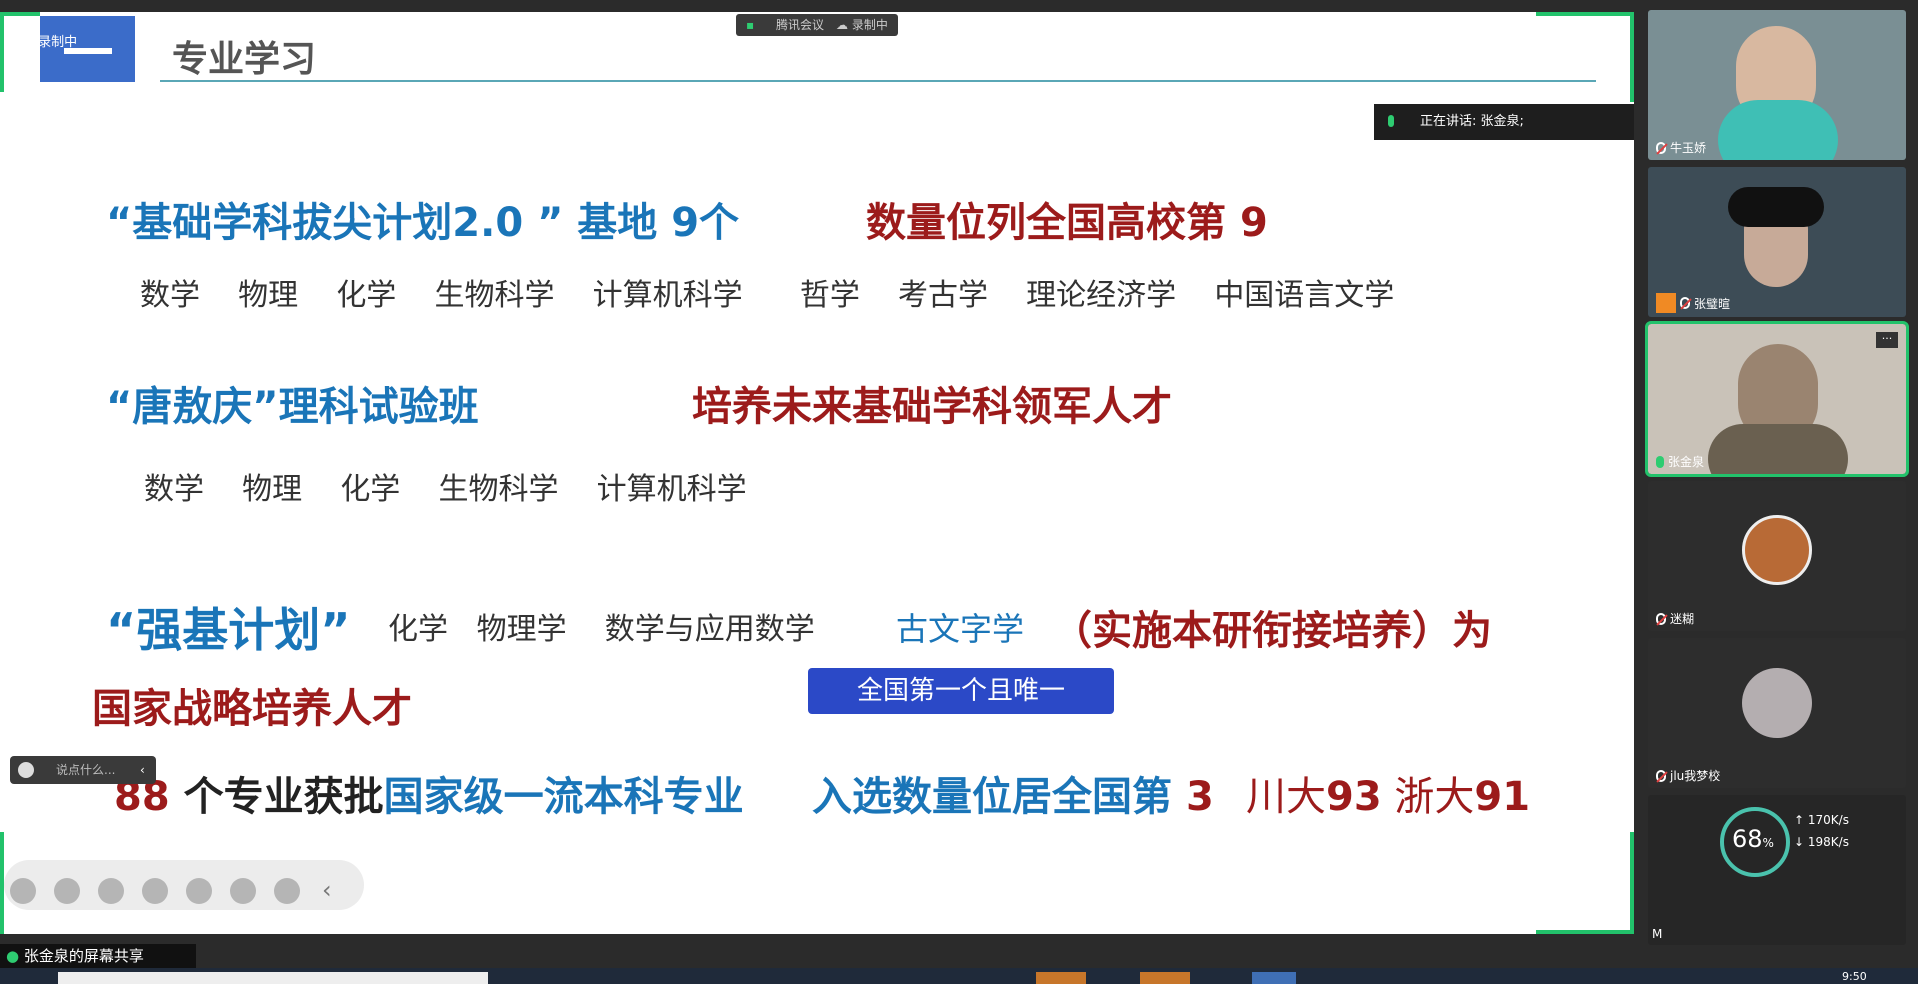 This screenshot has width=1918, height=984. I want to click on line3-title: “强基计划”, so click(228, 630).